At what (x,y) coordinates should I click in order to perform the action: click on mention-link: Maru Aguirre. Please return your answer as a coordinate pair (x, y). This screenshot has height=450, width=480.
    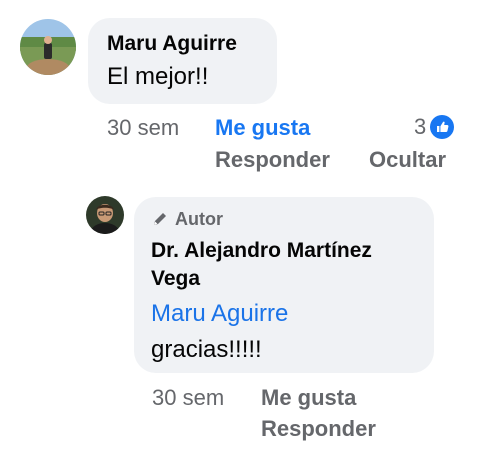
    Looking at the image, I should click on (292, 314).